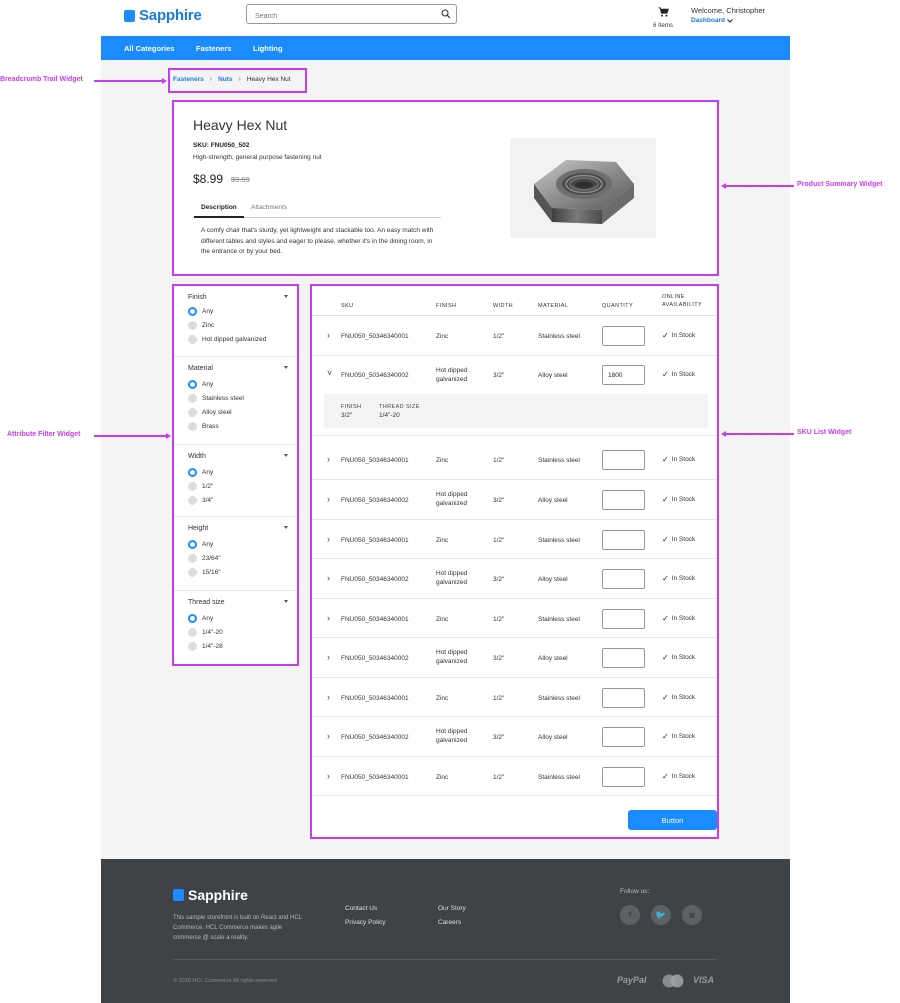  Describe the element at coordinates (218, 895) in the screenshot. I see `footer-brand: Sapphire` at that location.